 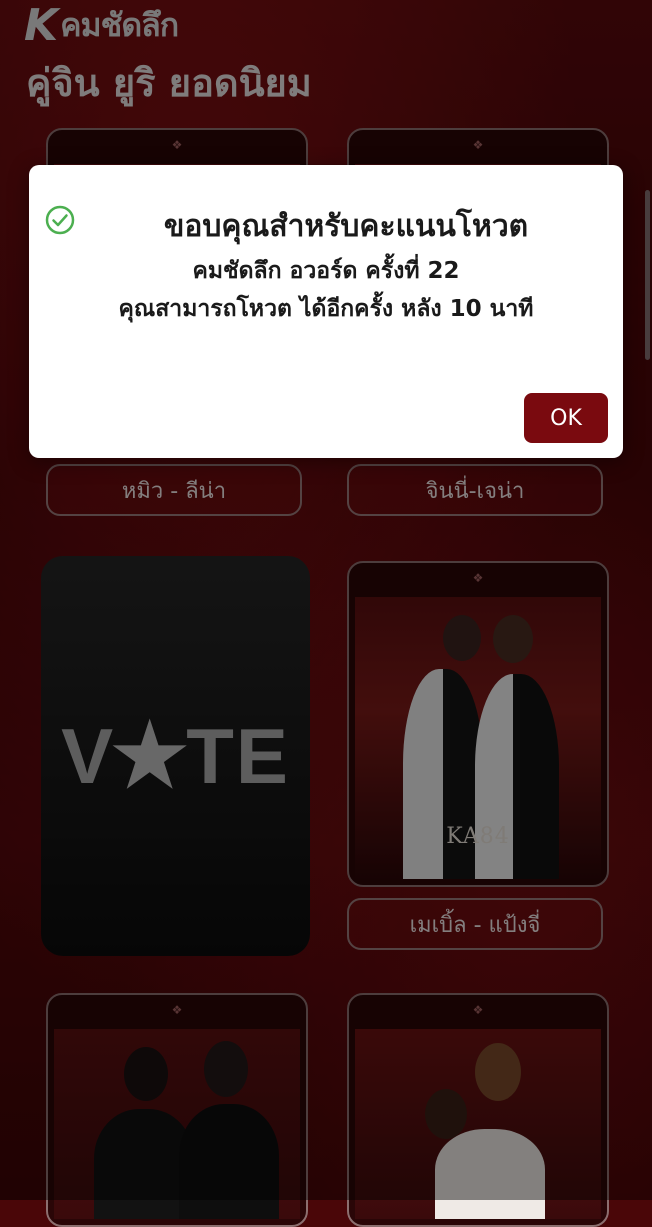 What do you see at coordinates (566, 418) in the screenshot?
I see `ok-button: OK` at bounding box center [566, 418].